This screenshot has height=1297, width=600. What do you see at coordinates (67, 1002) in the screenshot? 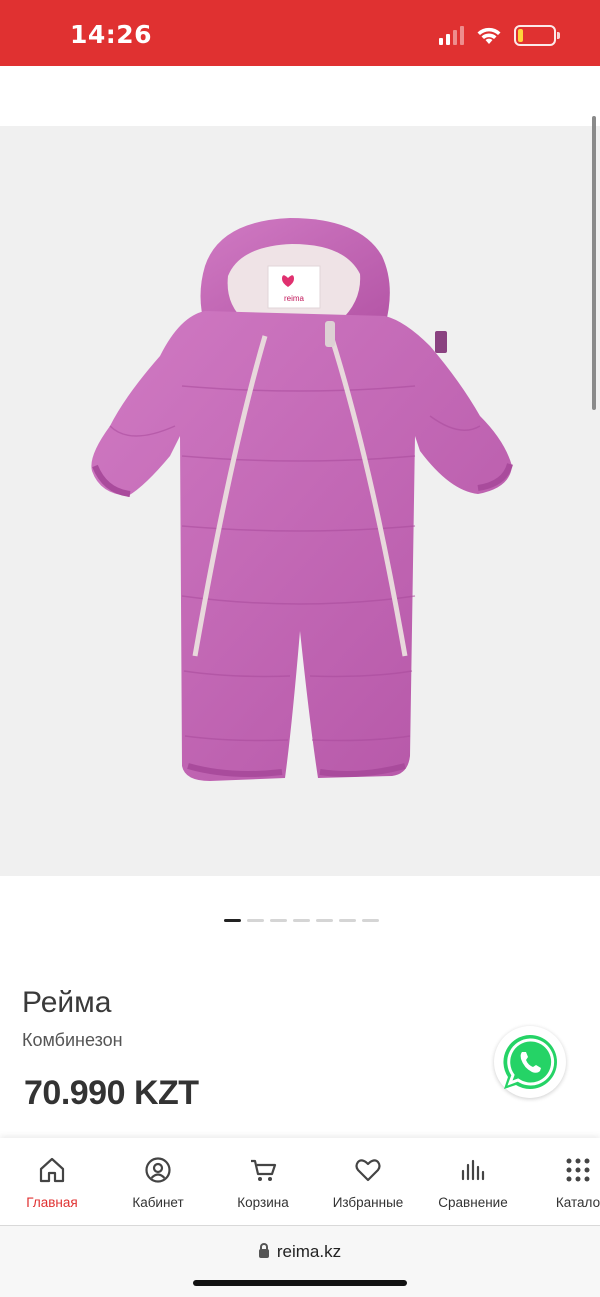
I see `product-brand: Рейма` at bounding box center [67, 1002].